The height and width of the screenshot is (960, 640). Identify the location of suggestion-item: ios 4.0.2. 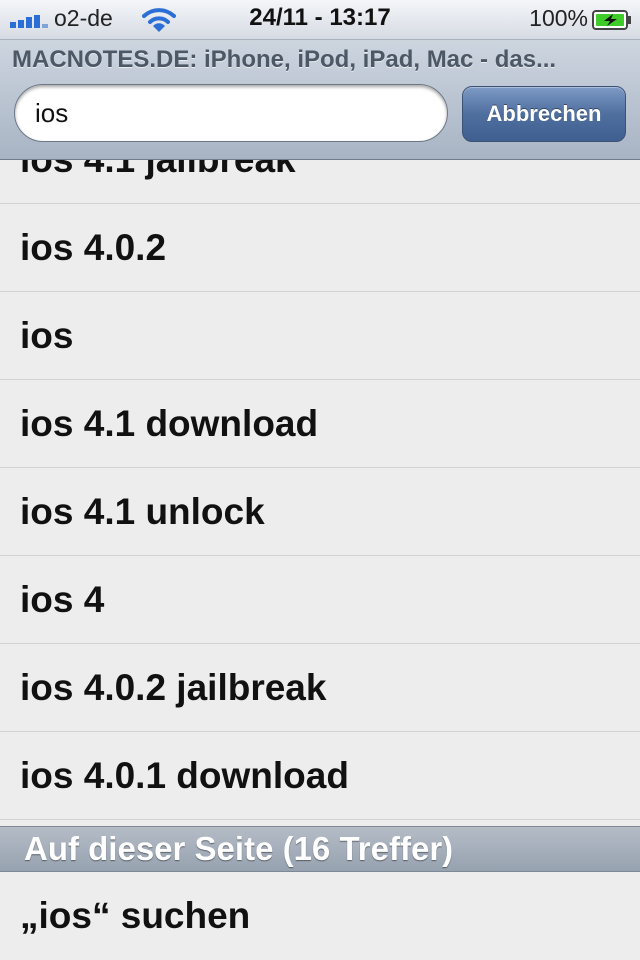
(320, 248).